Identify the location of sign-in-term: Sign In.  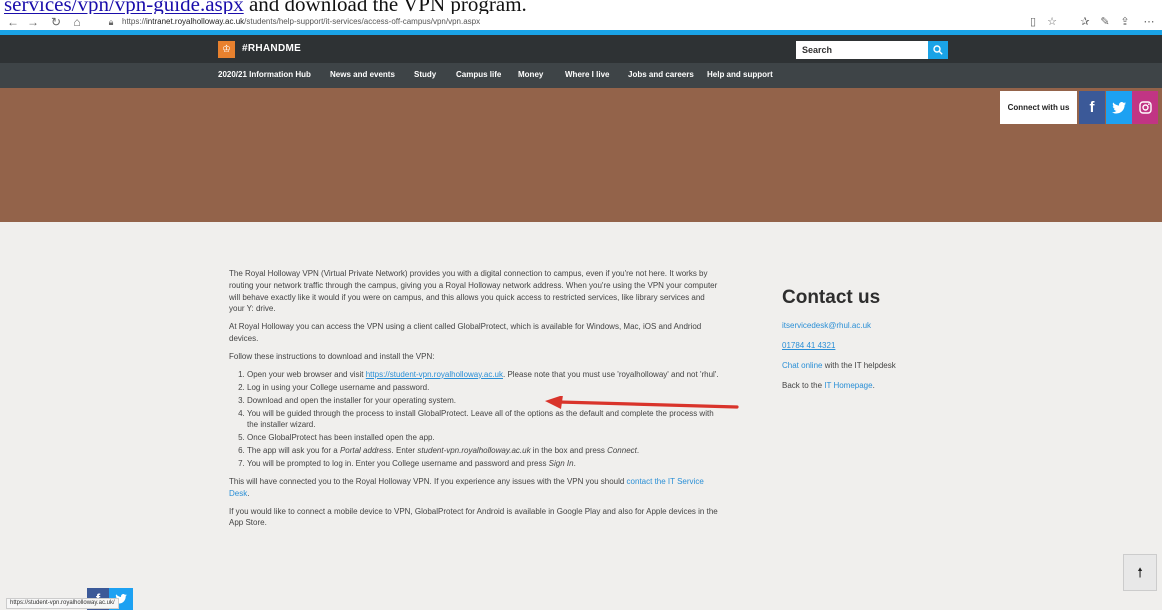
(561, 464).